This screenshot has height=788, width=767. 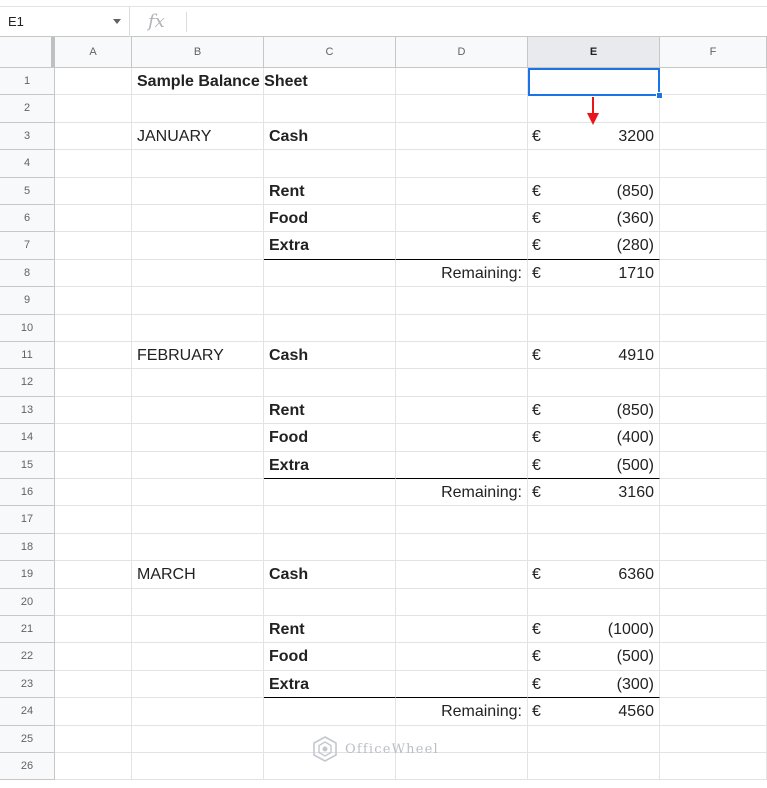 I want to click on cell-c2, so click(x=330, y=109).